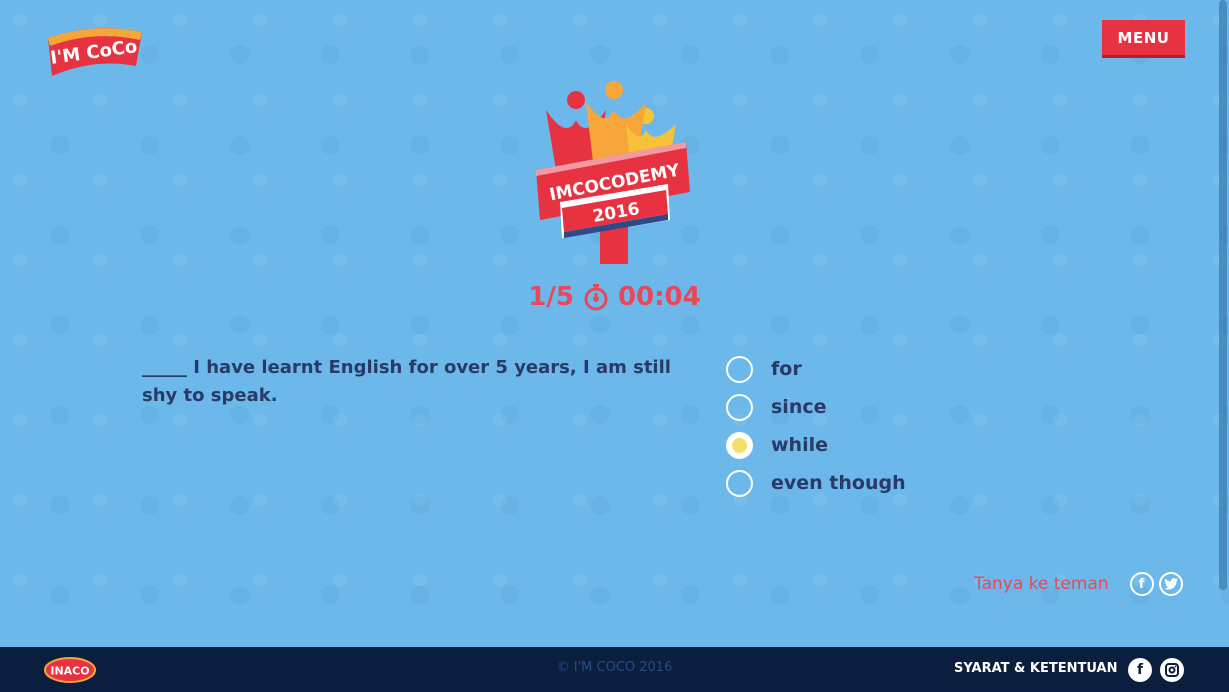  What do you see at coordinates (659, 297) in the screenshot?
I see `quiz-timer: 00:04` at bounding box center [659, 297].